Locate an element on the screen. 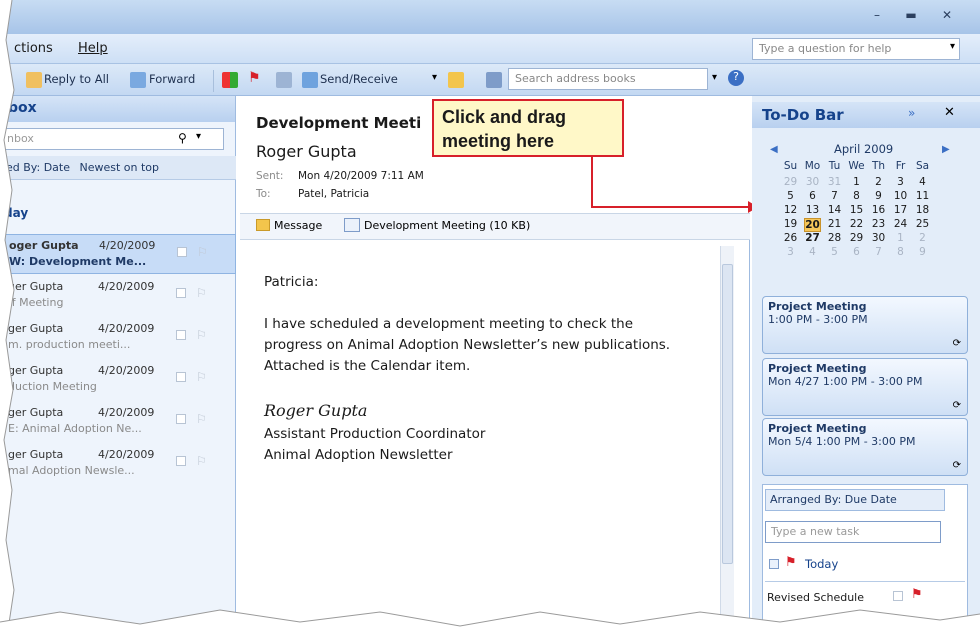 This screenshot has width=980, height=630. calendar-day: 10 is located at coordinates (900, 196).